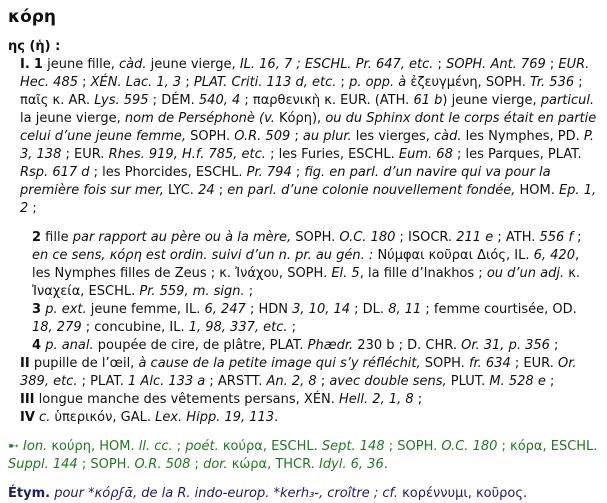 The image size is (607, 503). Describe the element at coordinates (353, 446) in the screenshot. I see `citation: Sept. 148` at that location.